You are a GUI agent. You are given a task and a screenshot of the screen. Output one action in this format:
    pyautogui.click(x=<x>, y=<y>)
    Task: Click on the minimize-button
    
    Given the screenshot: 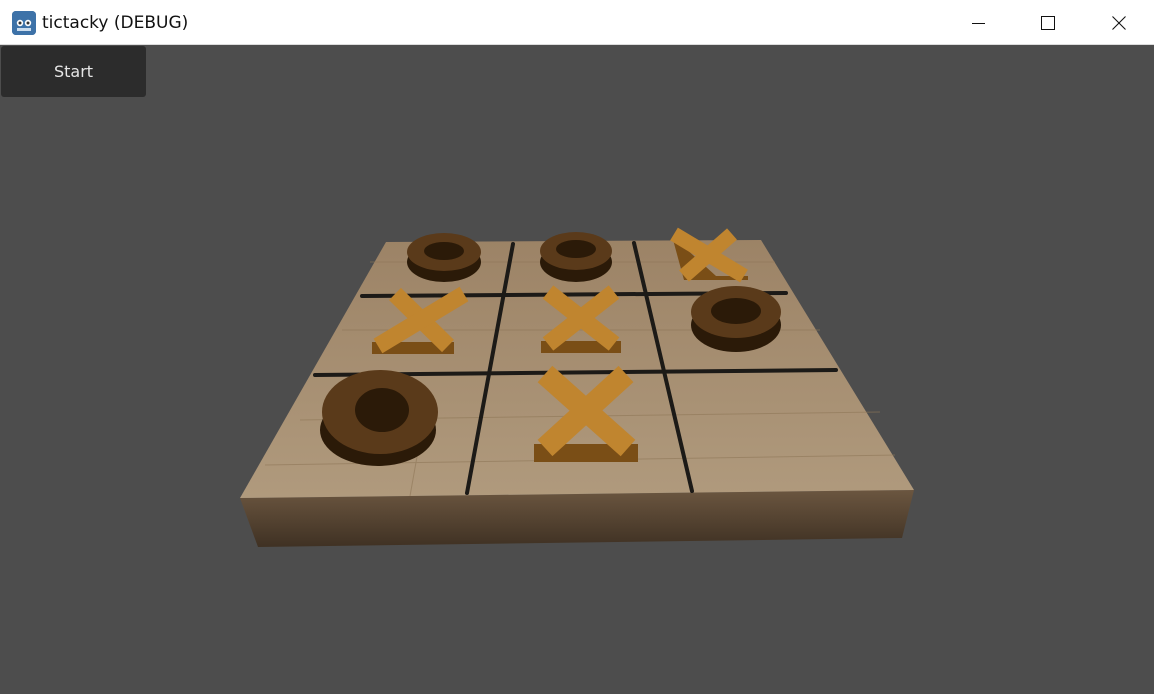 What is the action you would take?
    pyautogui.click(x=978, y=22)
    